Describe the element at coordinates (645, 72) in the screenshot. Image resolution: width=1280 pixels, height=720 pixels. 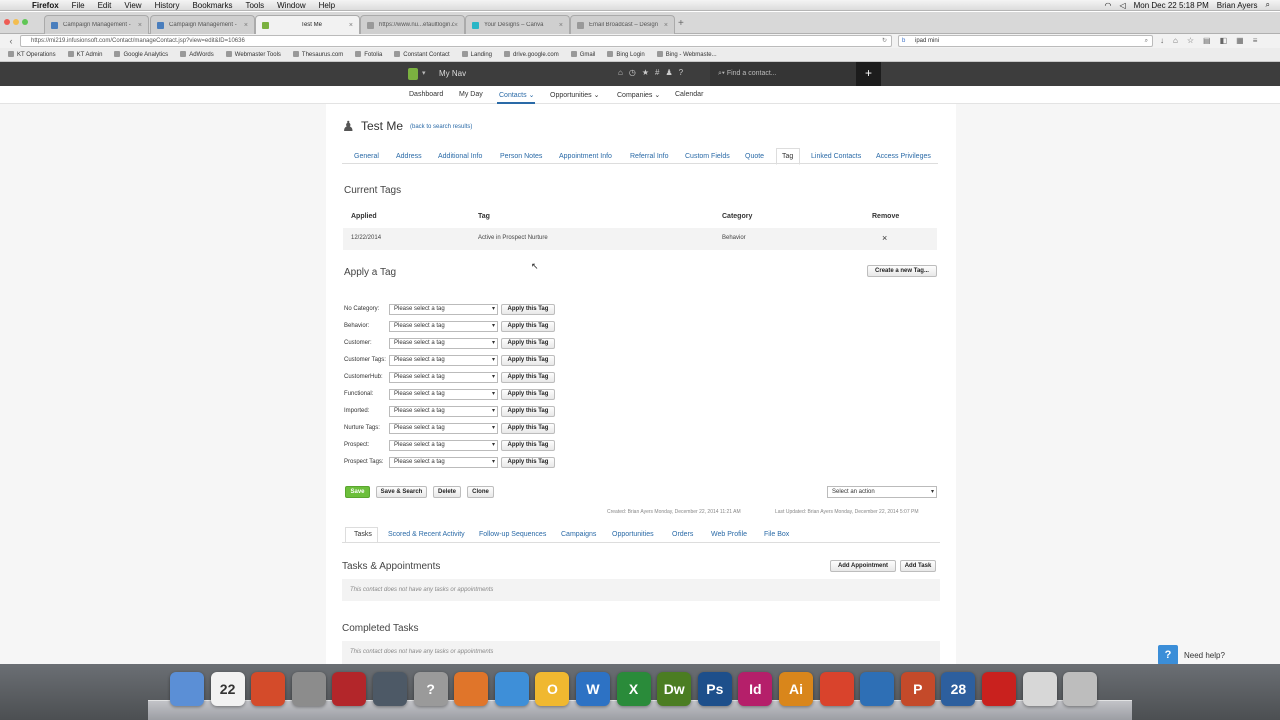
I see `star-icon: ★` at that location.